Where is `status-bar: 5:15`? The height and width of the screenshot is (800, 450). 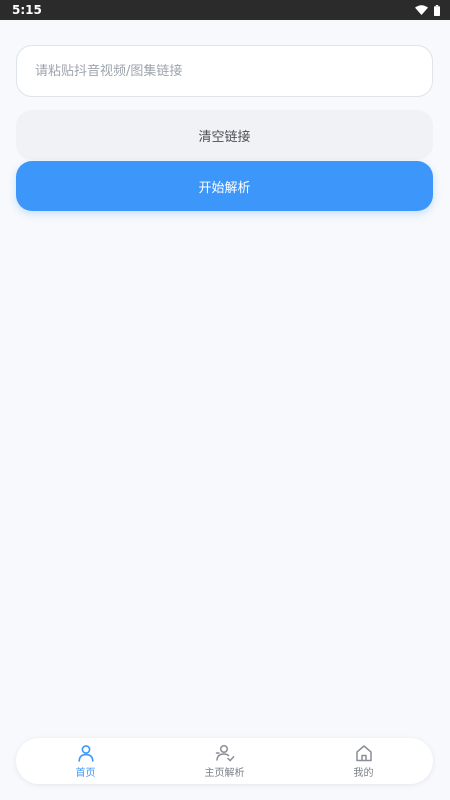 status-bar: 5:15 is located at coordinates (225, 10).